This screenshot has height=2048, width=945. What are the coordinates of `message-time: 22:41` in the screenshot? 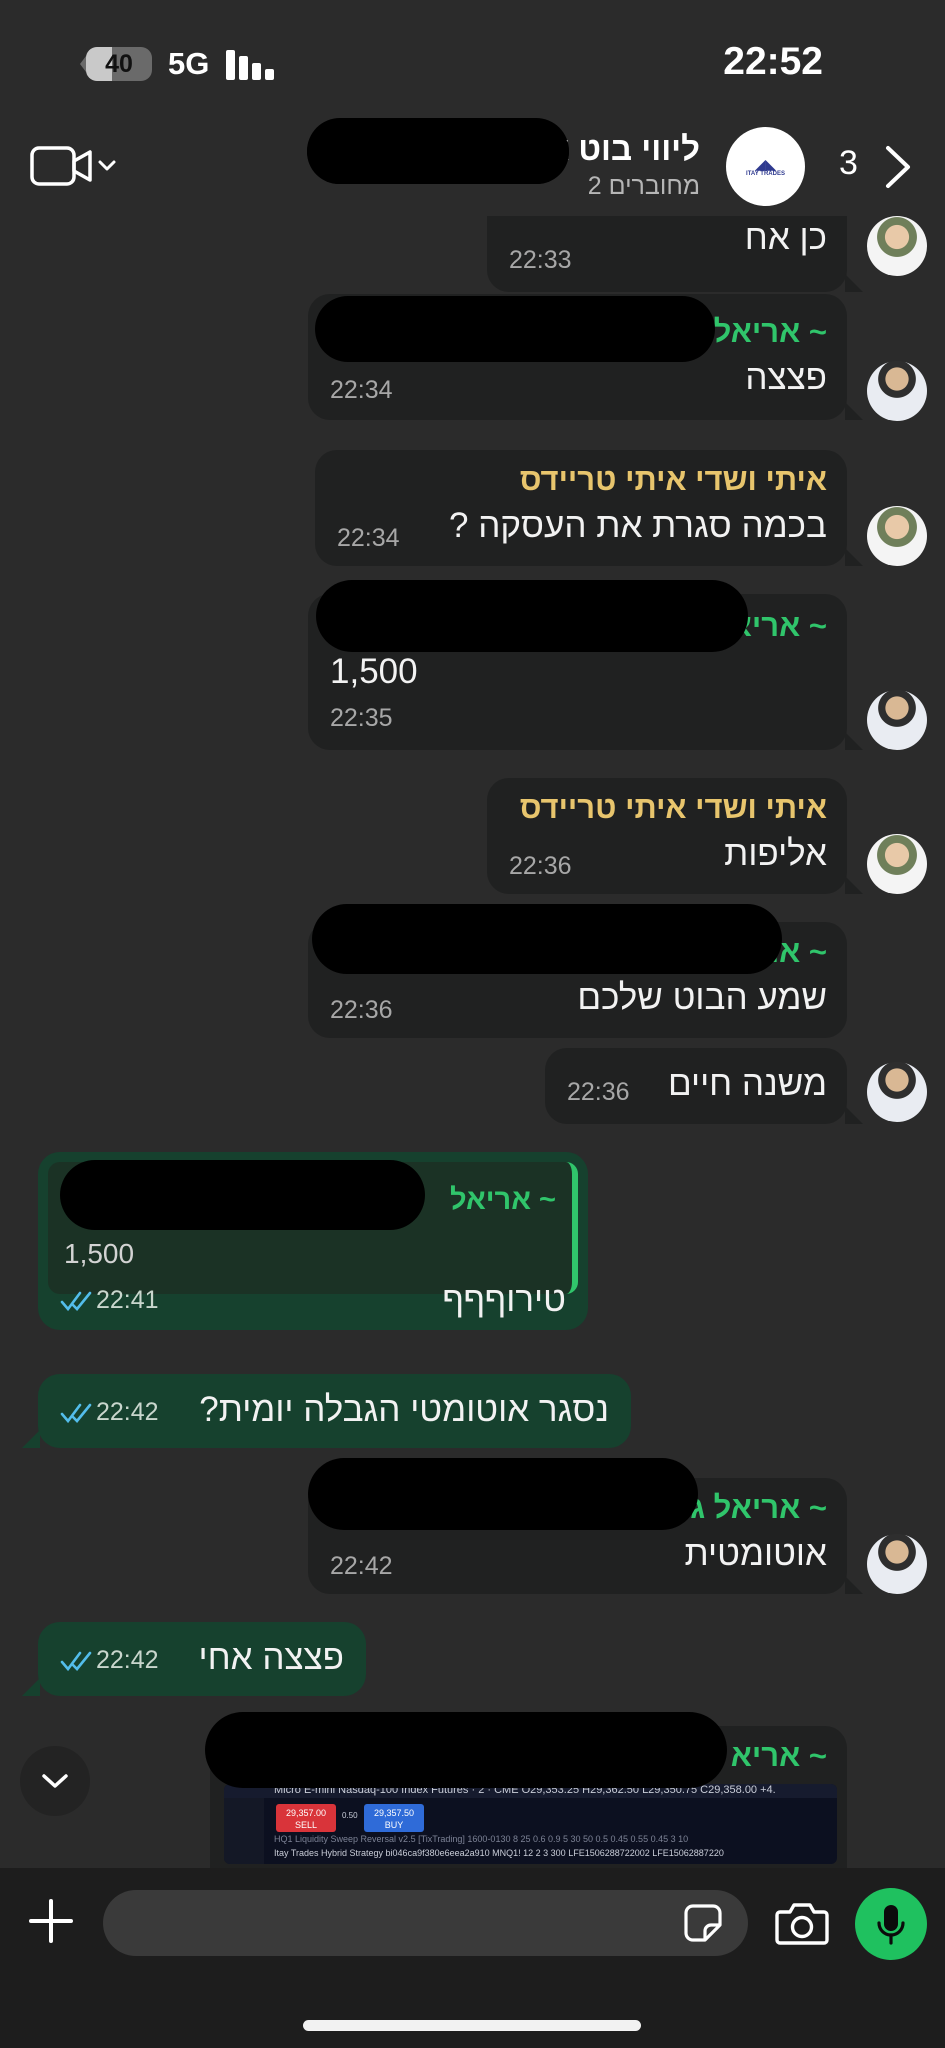 It's located at (127, 1300).